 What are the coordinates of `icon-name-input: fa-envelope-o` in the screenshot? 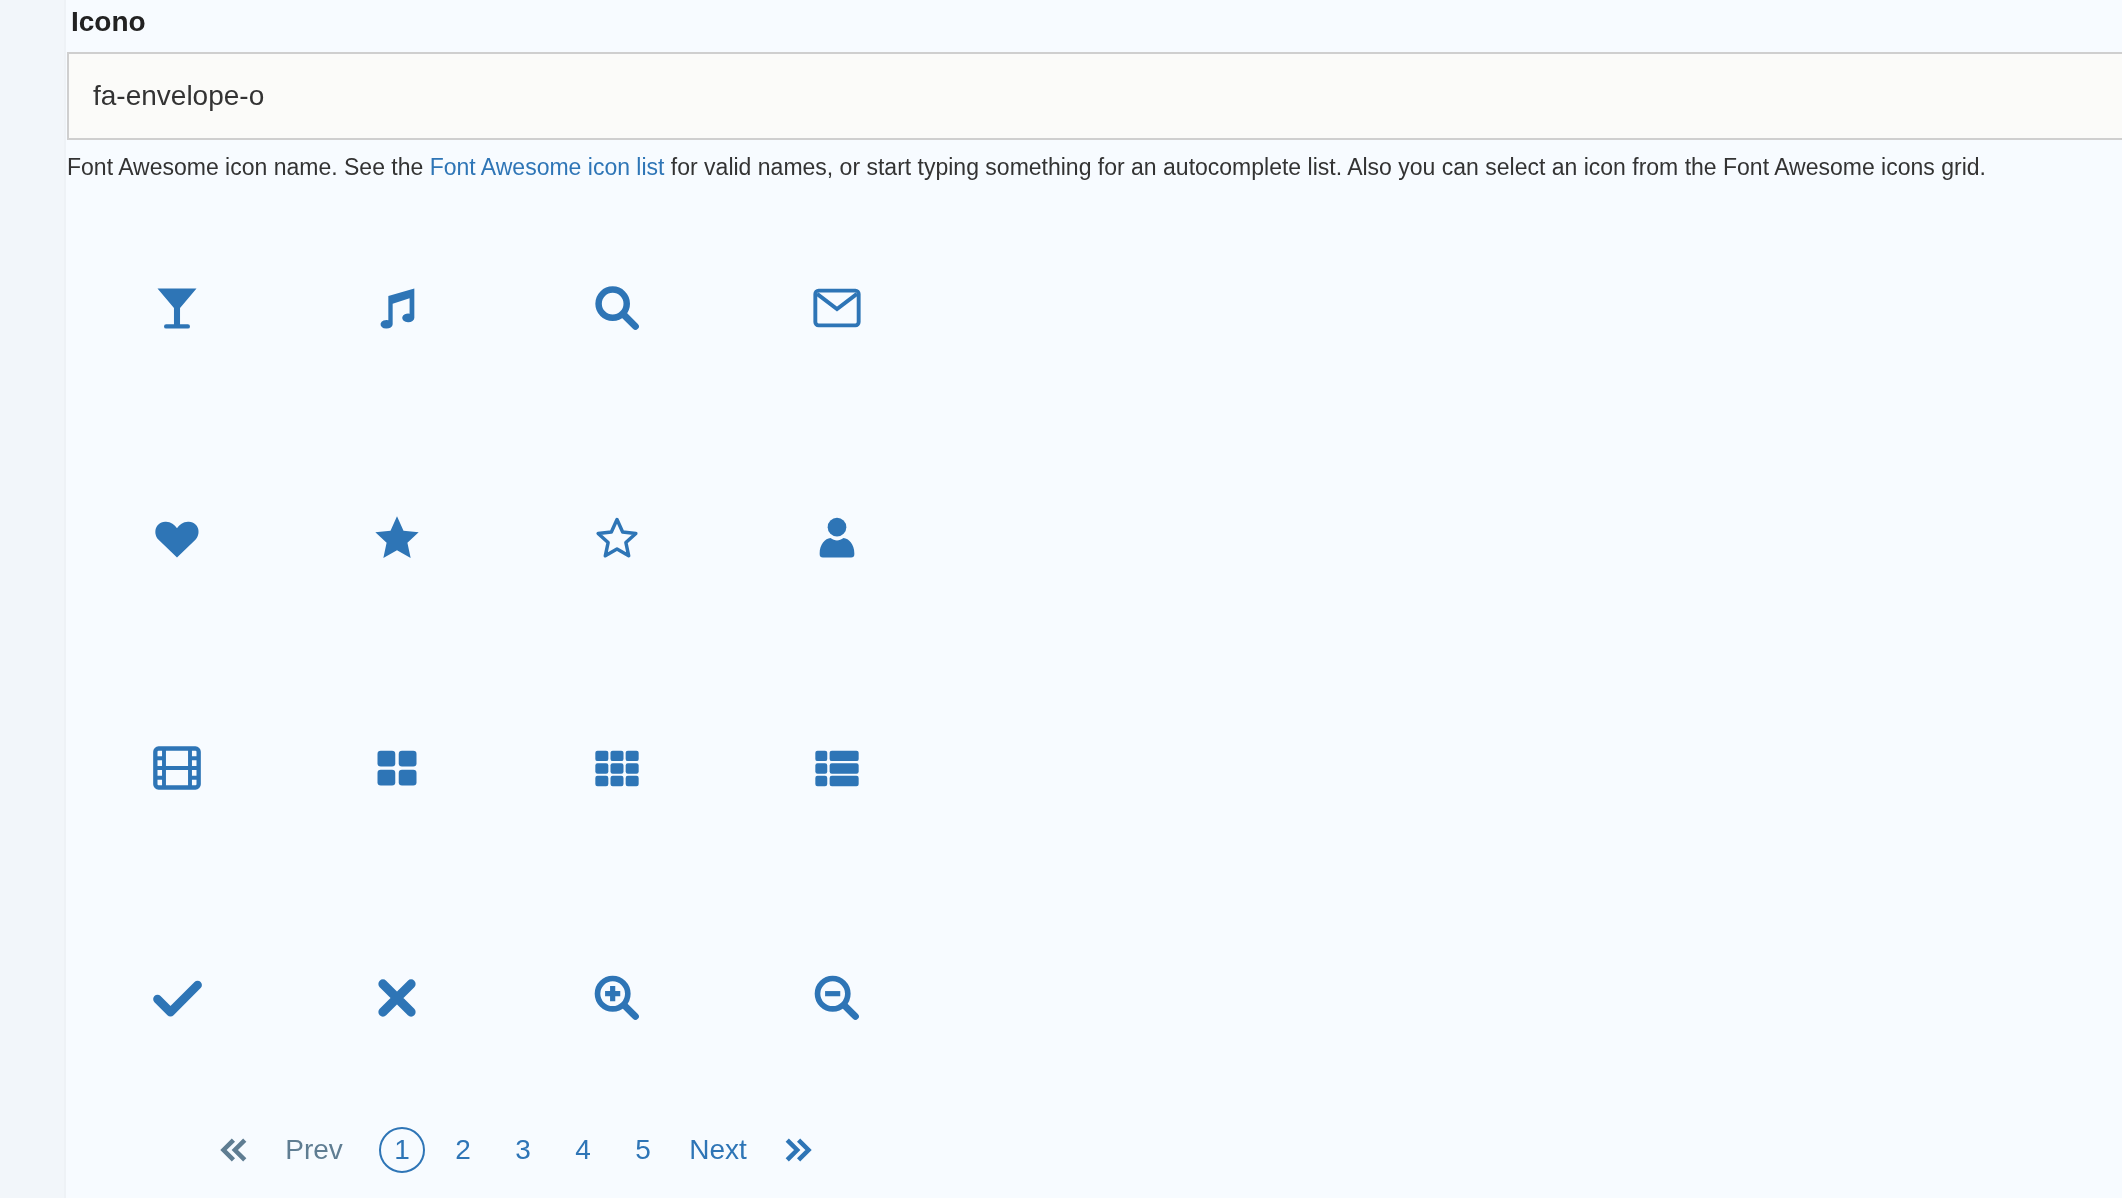 It's located at (1094, 96).